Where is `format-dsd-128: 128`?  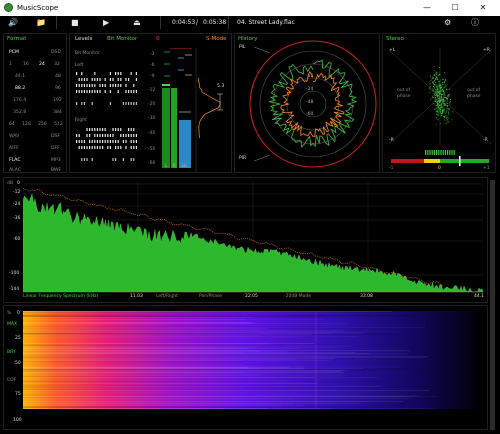
format-dsd-128: 128 is located at coordinates (26, 124).